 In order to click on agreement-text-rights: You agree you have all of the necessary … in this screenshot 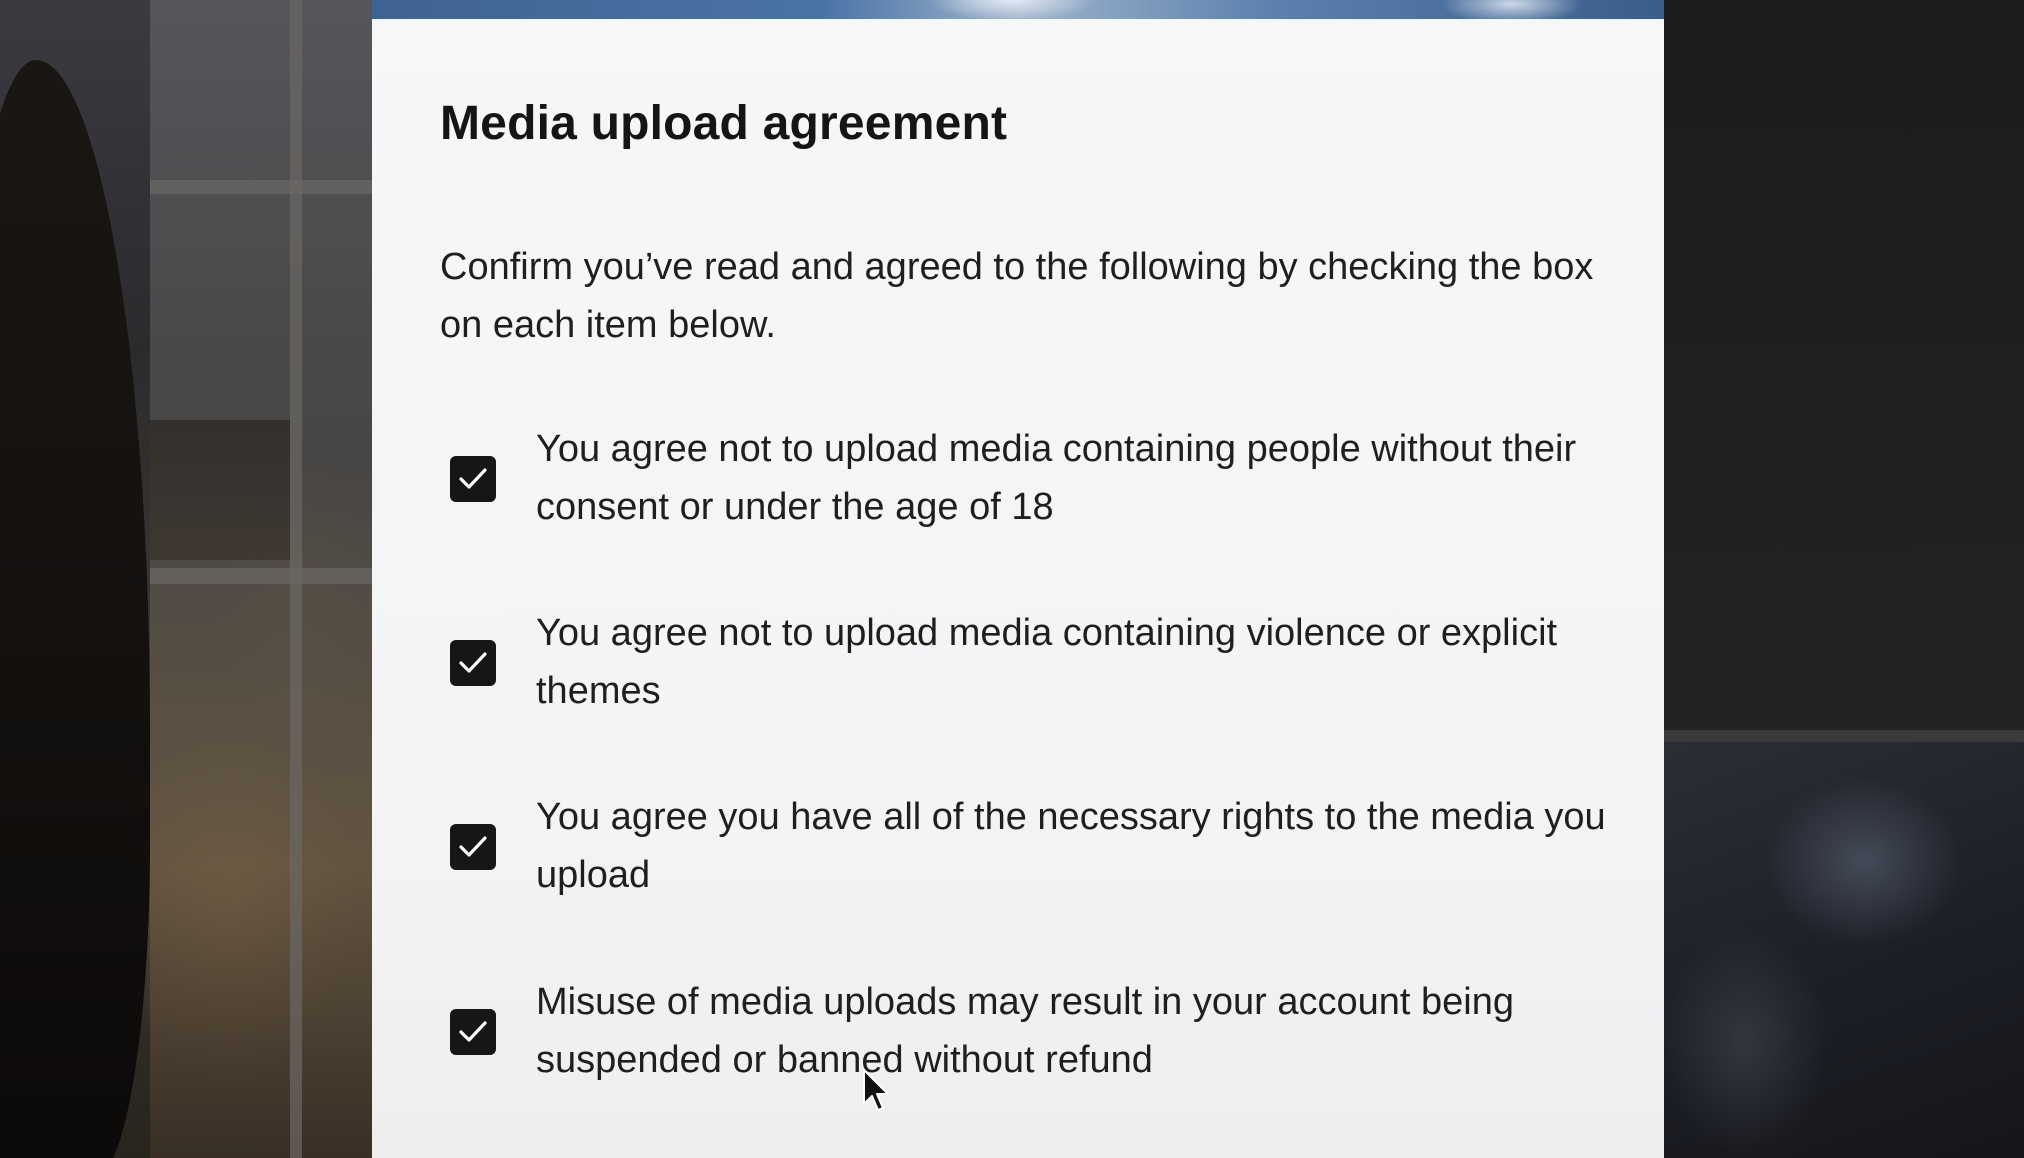, I will do `click(1071, 846)`.